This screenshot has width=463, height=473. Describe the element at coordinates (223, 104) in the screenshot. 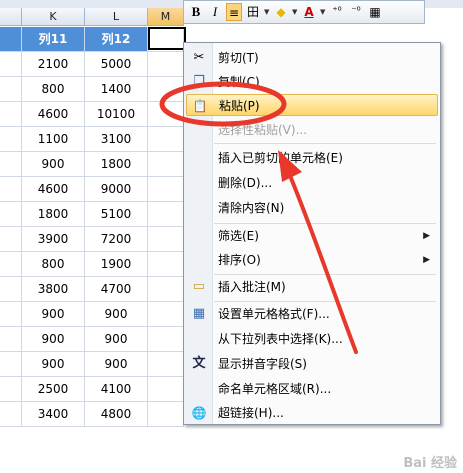

I see `highlight-ellipse` at that location.